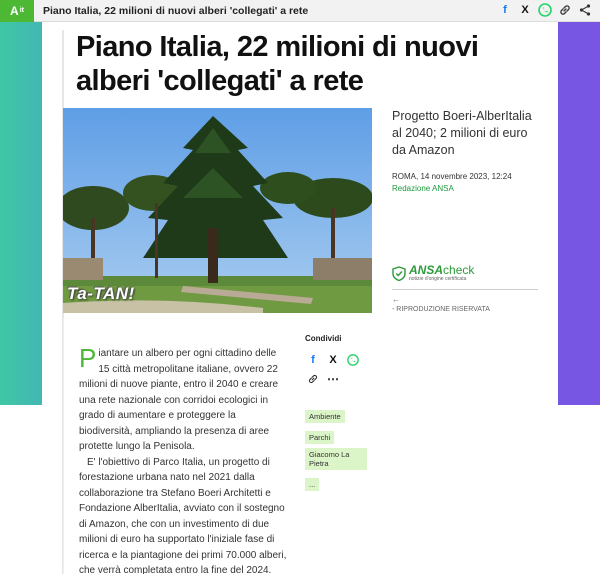  What do you see at coordinates (426, 270) in the screenshot?
I see `ansacheck-brand: ANSA` at bounding box center [426, 270].